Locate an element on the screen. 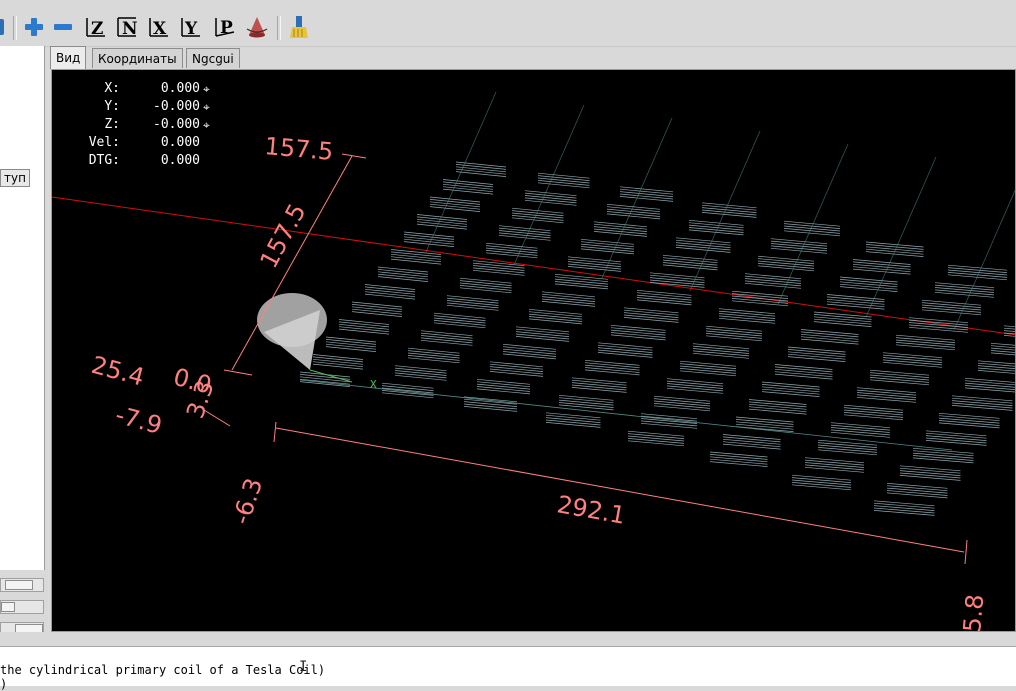 This screenshot has width=1016, height=691. toolbar-separator is located at coordinates (15, 28).